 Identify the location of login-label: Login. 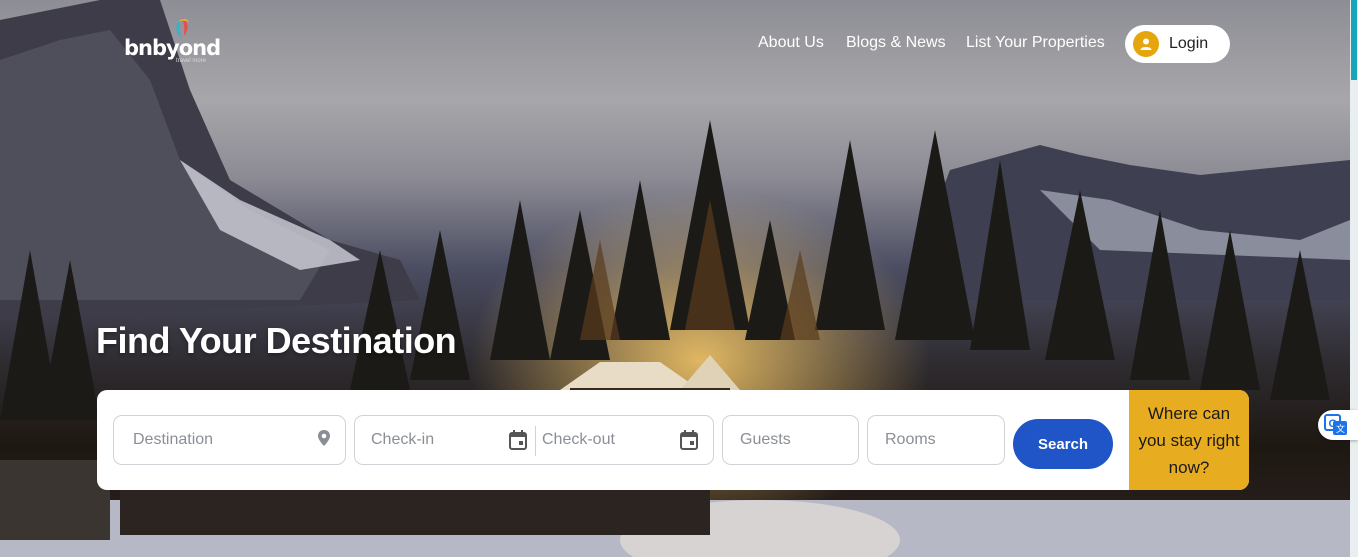
(1189, 43).